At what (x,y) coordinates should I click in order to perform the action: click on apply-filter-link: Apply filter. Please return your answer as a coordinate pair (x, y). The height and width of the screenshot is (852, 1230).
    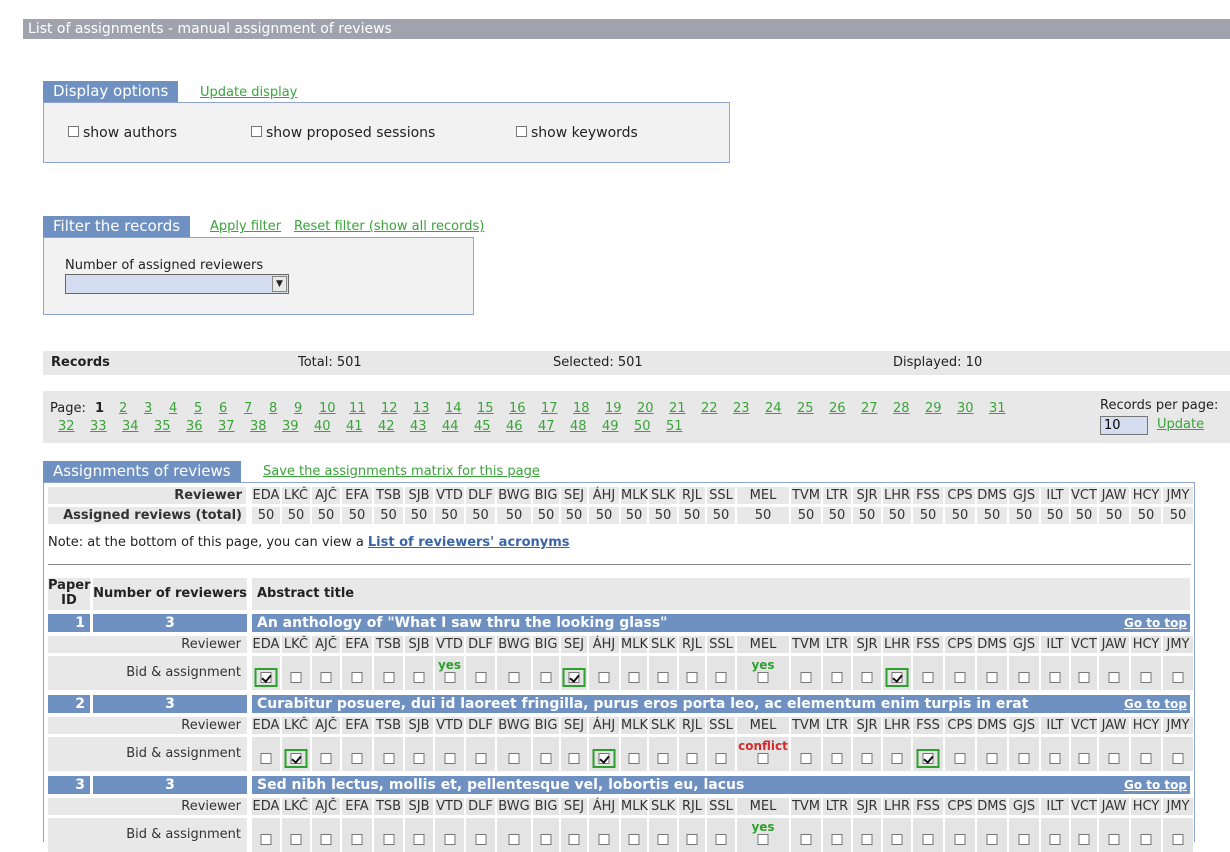
    Looking at the image, I should click on (245, 226).